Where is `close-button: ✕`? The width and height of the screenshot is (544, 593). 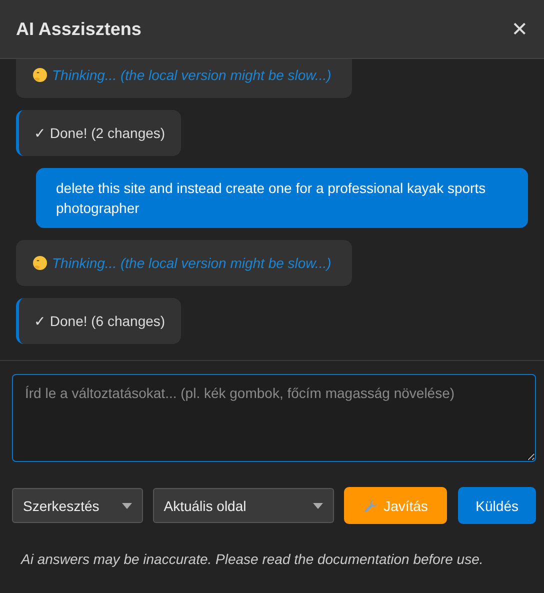
close-button: ✕ is located at coordinates (519, 29).